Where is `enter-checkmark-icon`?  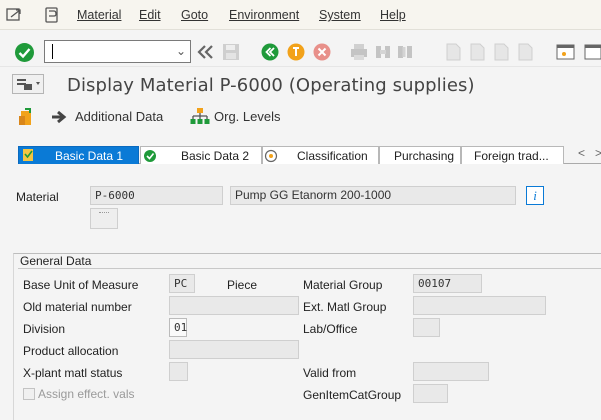
enter-checkmark-icon is located at coordinates (24, 54).